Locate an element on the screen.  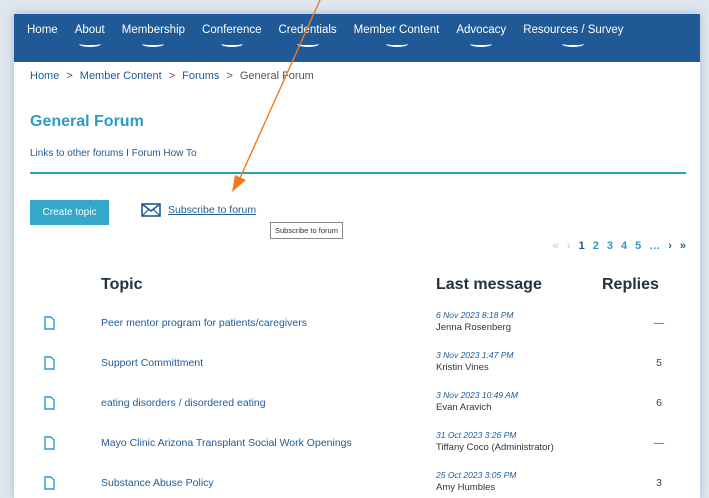
page-title: General Forum is located at coordinates (87, 121).